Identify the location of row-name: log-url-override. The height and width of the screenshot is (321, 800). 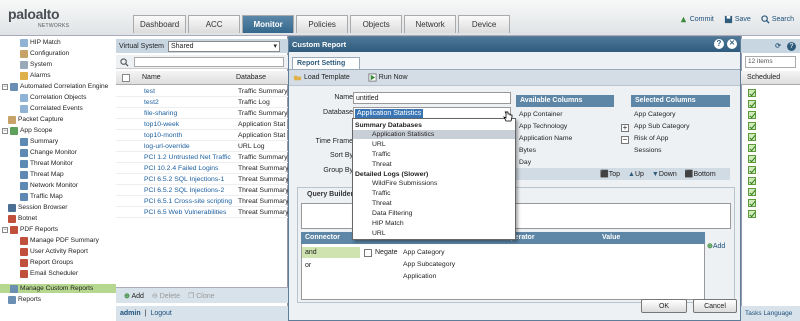
(167, 147).